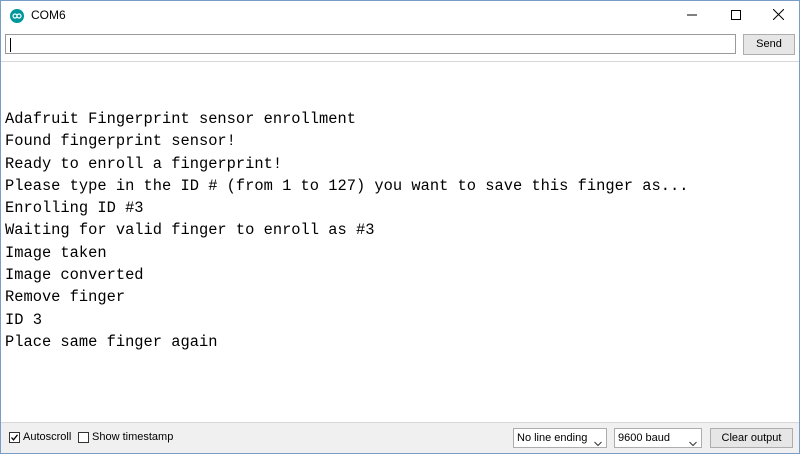 This screenshot has width=800, height=454. I want to click on output-line: Image taken, so click(56, 252).